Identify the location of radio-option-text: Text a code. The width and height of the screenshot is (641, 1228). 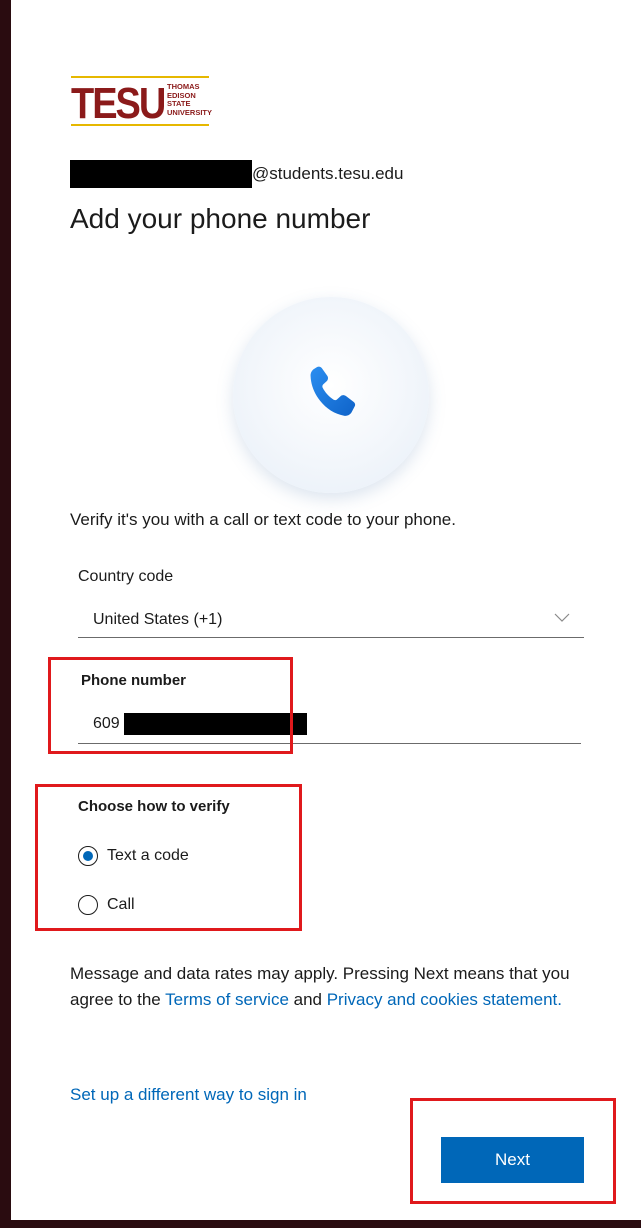
(133, 856).